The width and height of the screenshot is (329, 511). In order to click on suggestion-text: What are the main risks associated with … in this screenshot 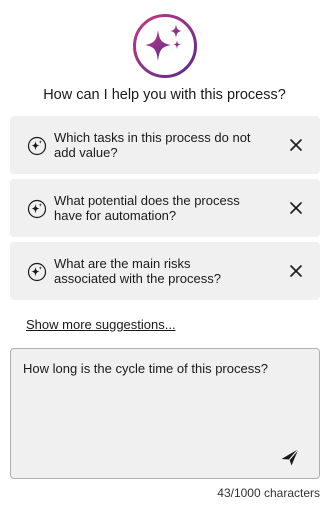, I will do `click(164, 271)`.